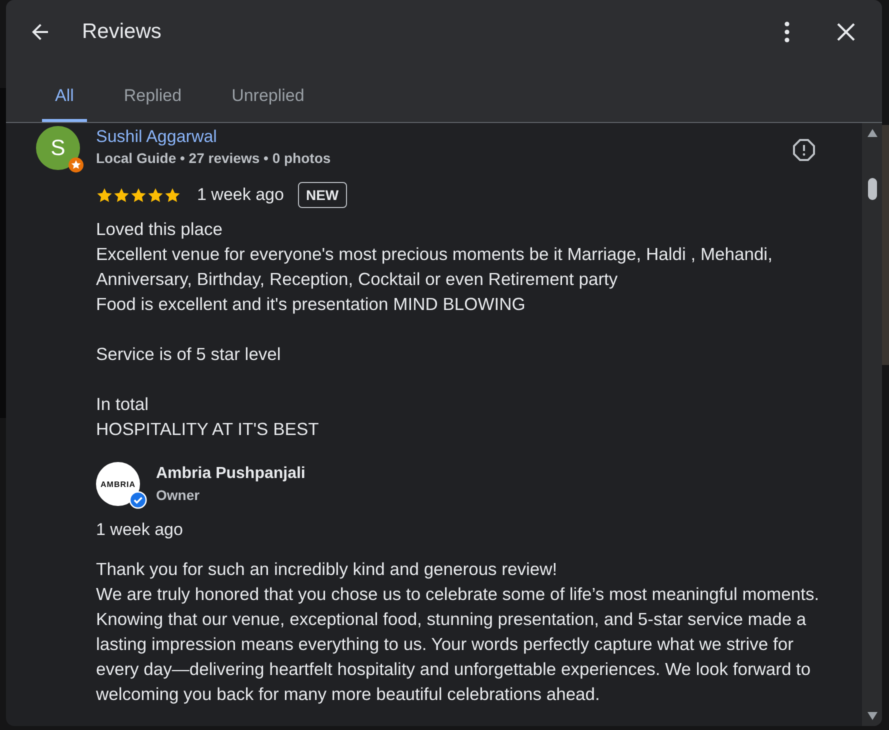 This screenshot has height=730, width=889. What do you see at coordinates (160, 229) in the screenshot?
I see `review-text: Loved this place` at bounding box center [160, 229].